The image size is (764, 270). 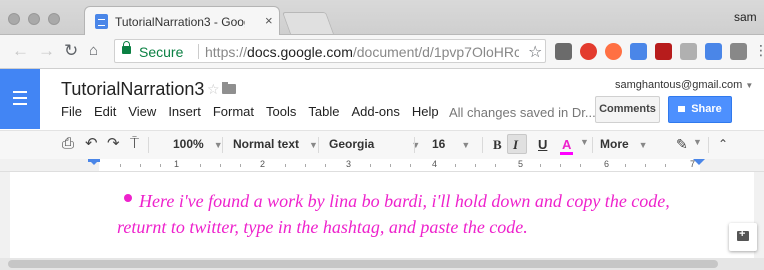 I want to click on browser-tab-bar: TutorialNarration3 - Google Do × sam, so click(x=382, y=17).